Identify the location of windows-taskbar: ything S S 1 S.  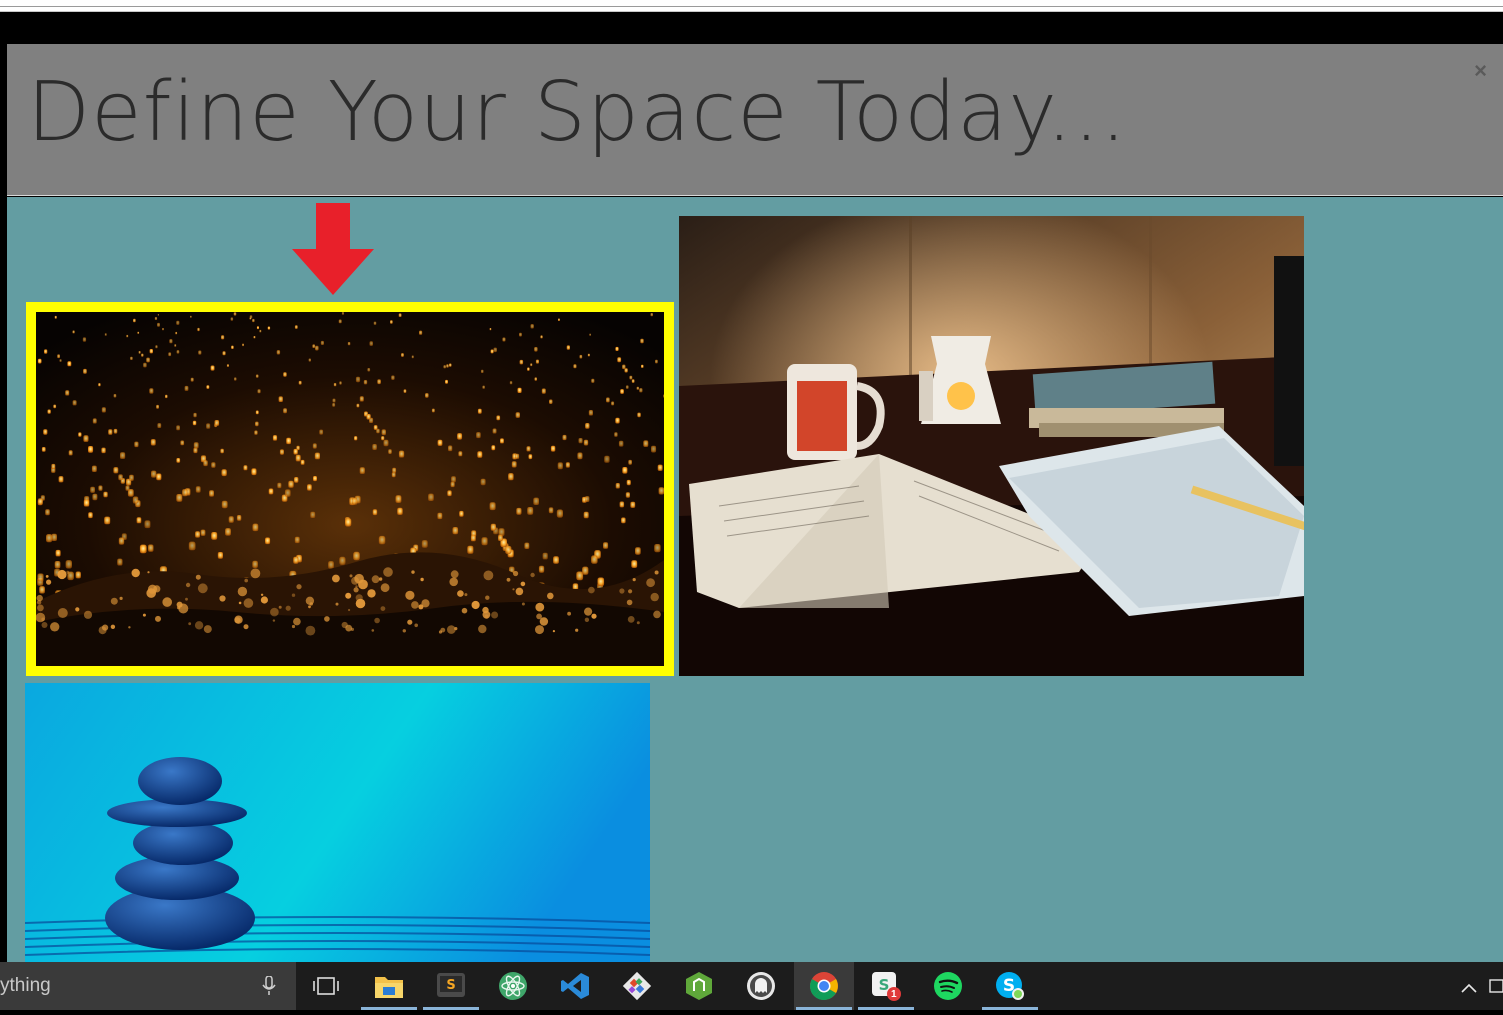
(751, 986).